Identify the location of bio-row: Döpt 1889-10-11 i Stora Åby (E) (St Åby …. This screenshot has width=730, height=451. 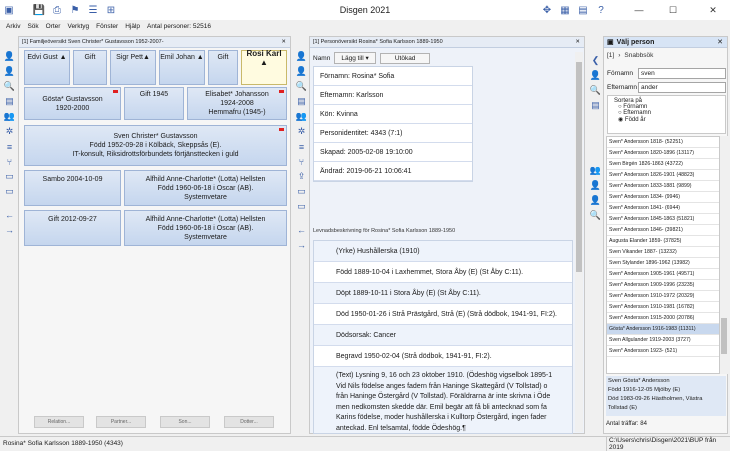
(443, 293).